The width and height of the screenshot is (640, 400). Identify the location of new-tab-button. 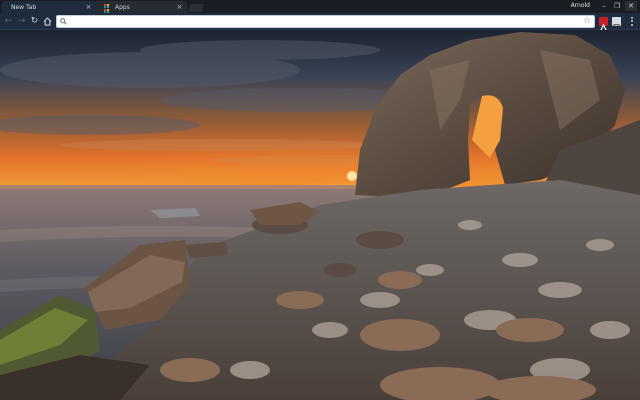
(196, 8).